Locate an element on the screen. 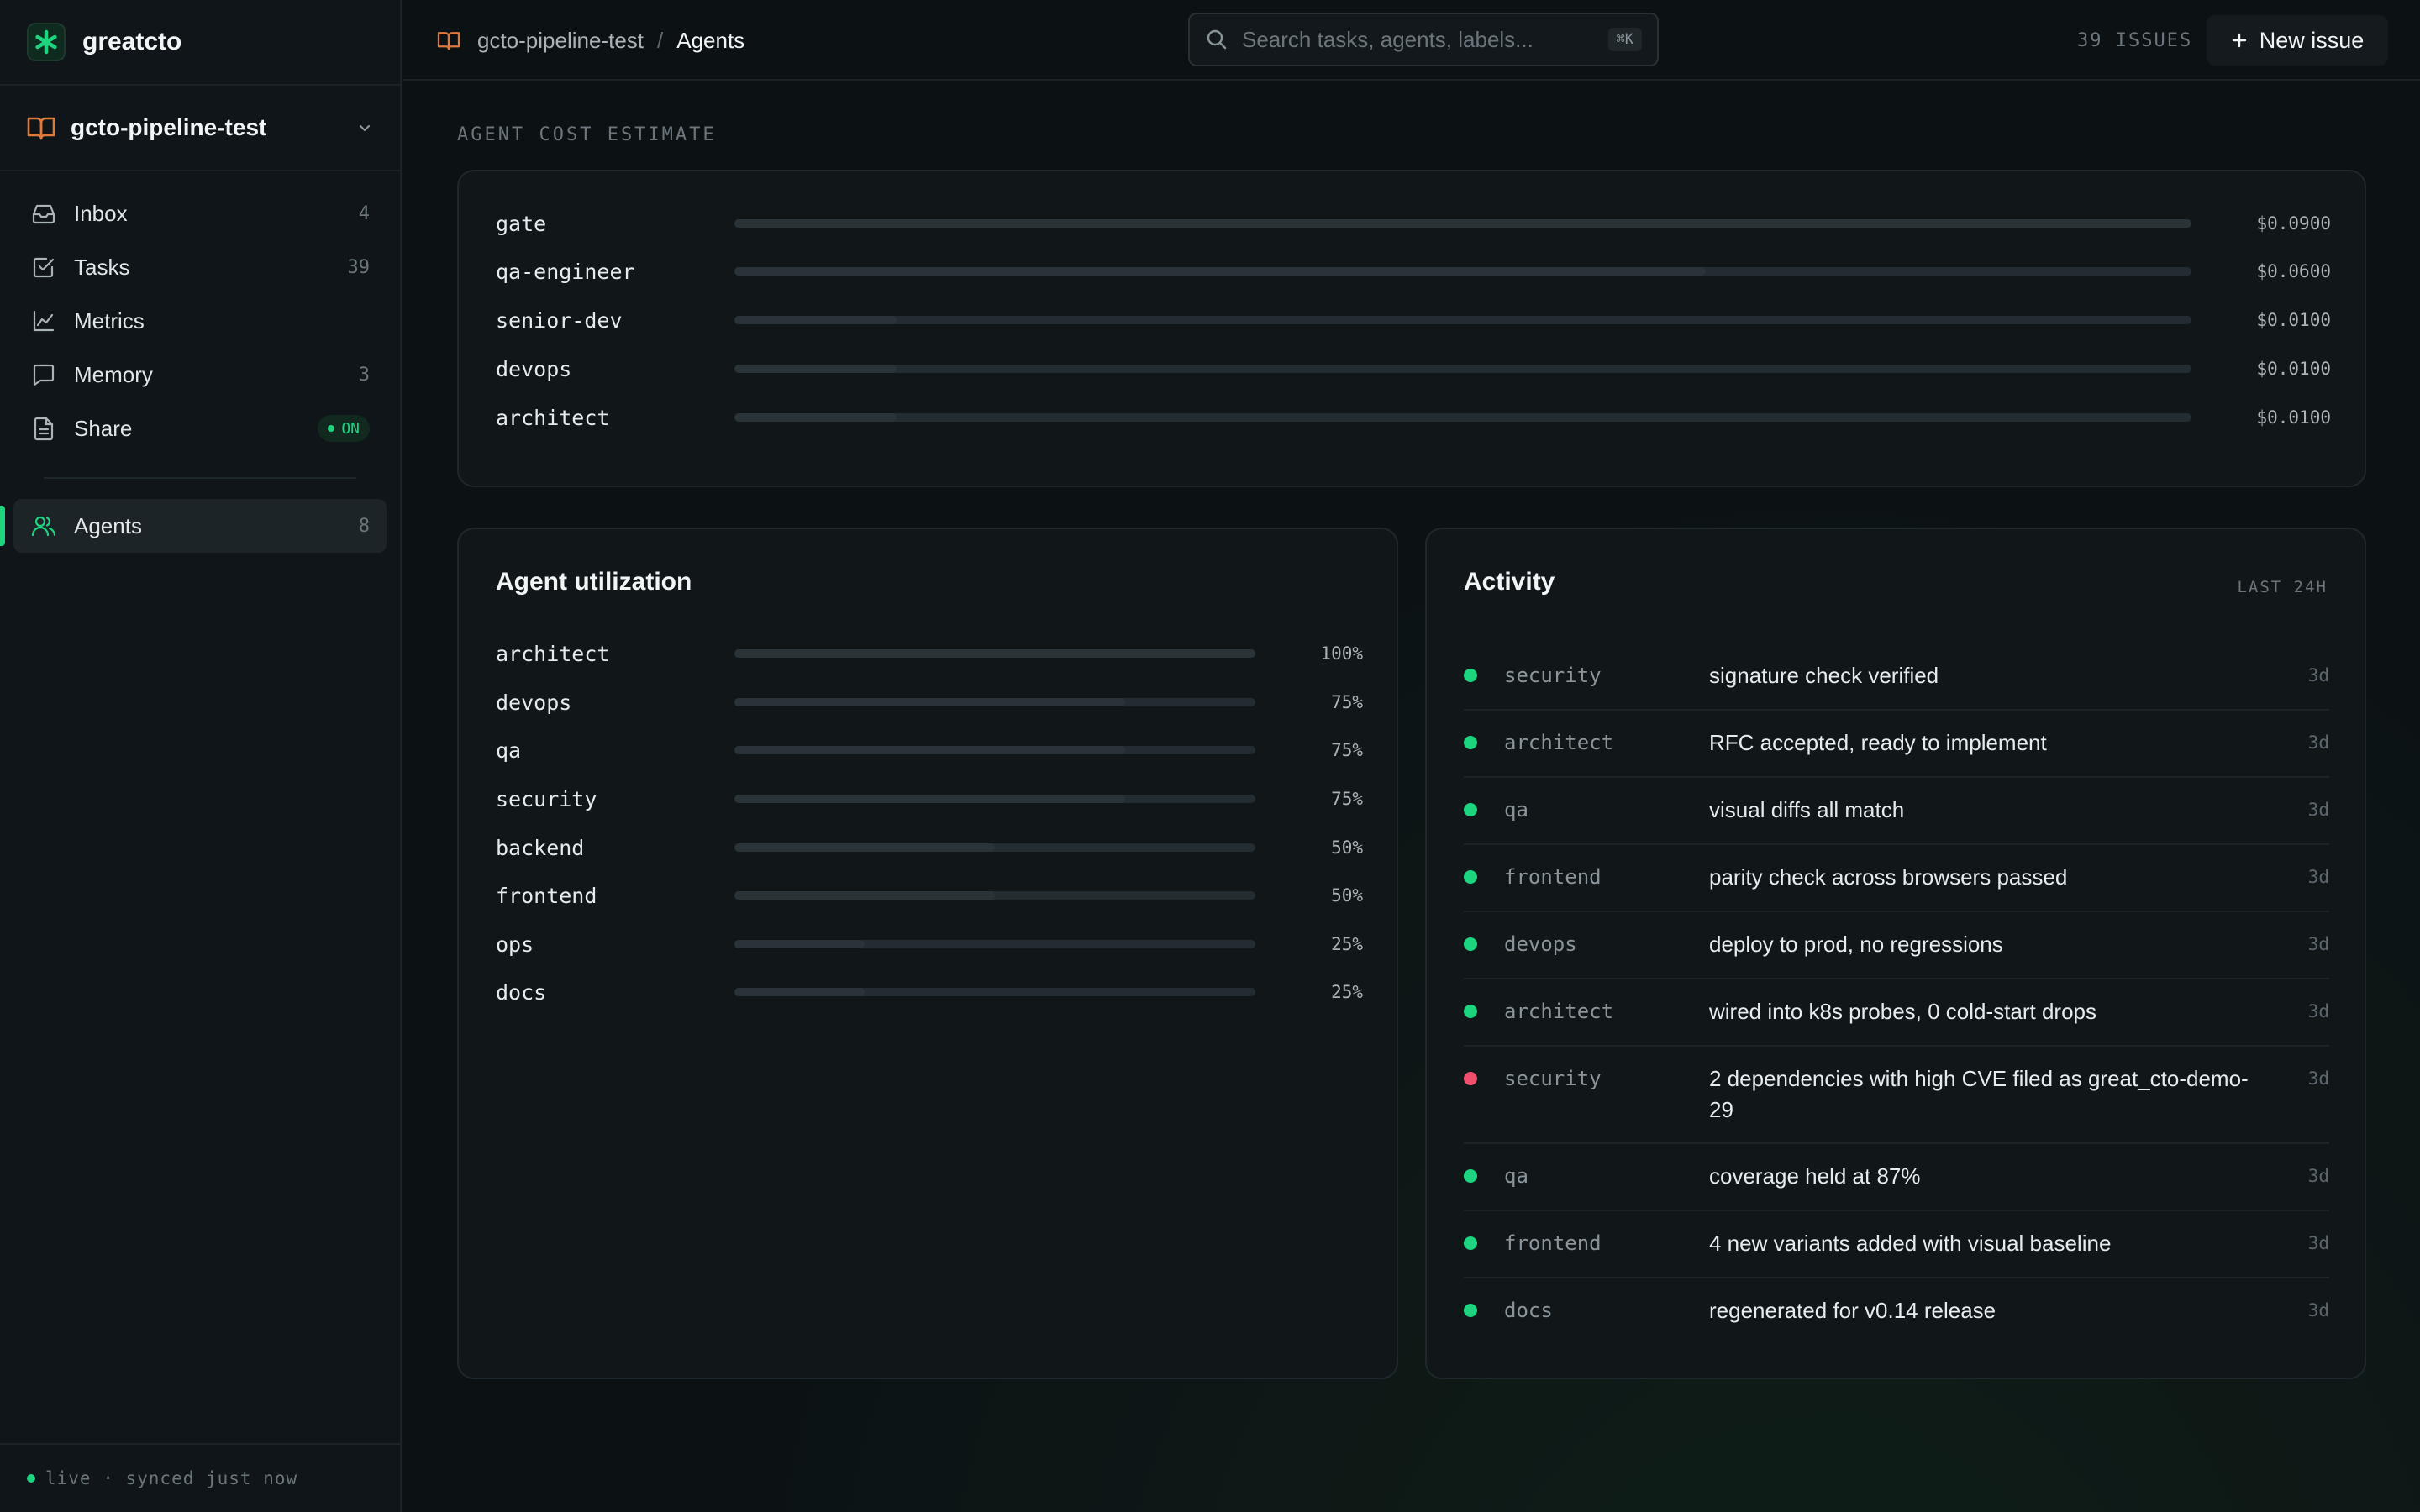 The image size is (2420, 1512). activity-message: deploy to prod, no regressions is located at coordinates (1856, 944).